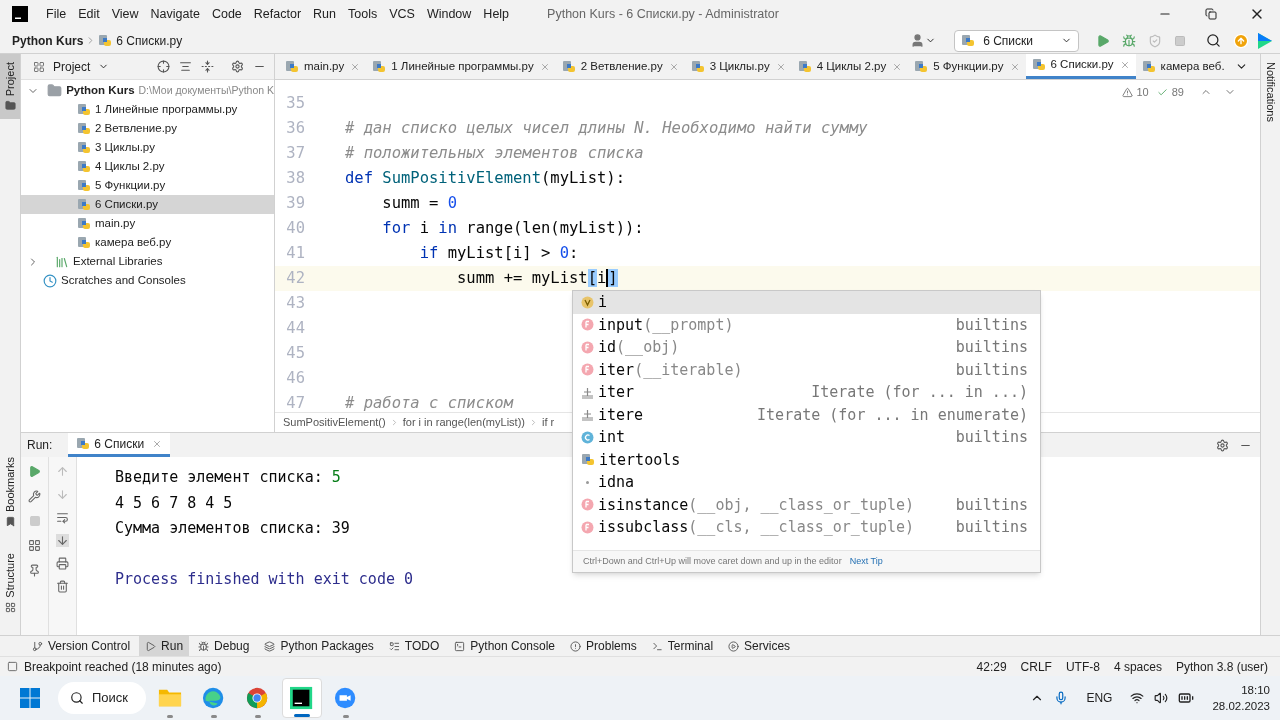 The height and width of the screenshot is (720, 1280). I want to click on editor-tab: 1 Линейные программы.py, so click(461, 66).